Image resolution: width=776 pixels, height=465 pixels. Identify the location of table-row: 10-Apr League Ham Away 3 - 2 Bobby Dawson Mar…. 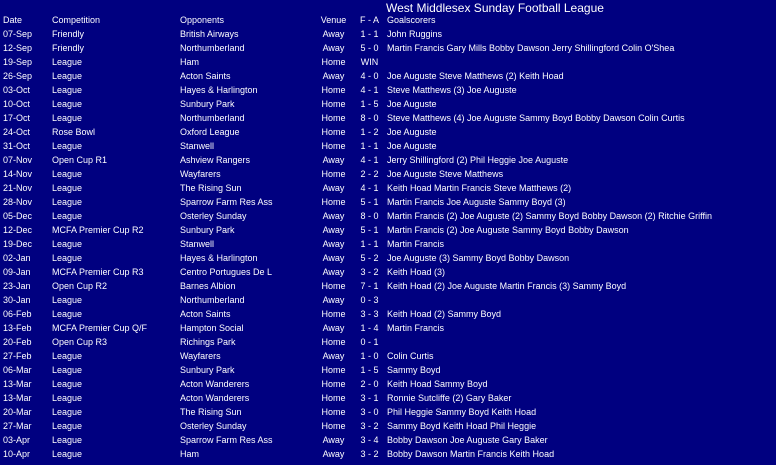
(388, 454).